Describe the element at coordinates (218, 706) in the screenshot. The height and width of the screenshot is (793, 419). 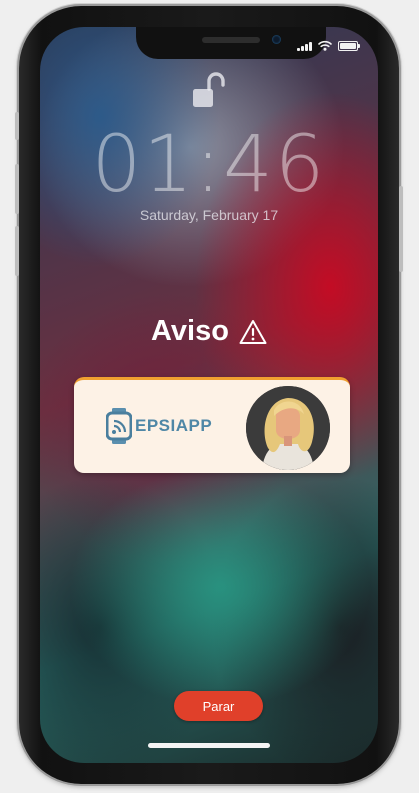
I see `stop-button: Parar` at that location.